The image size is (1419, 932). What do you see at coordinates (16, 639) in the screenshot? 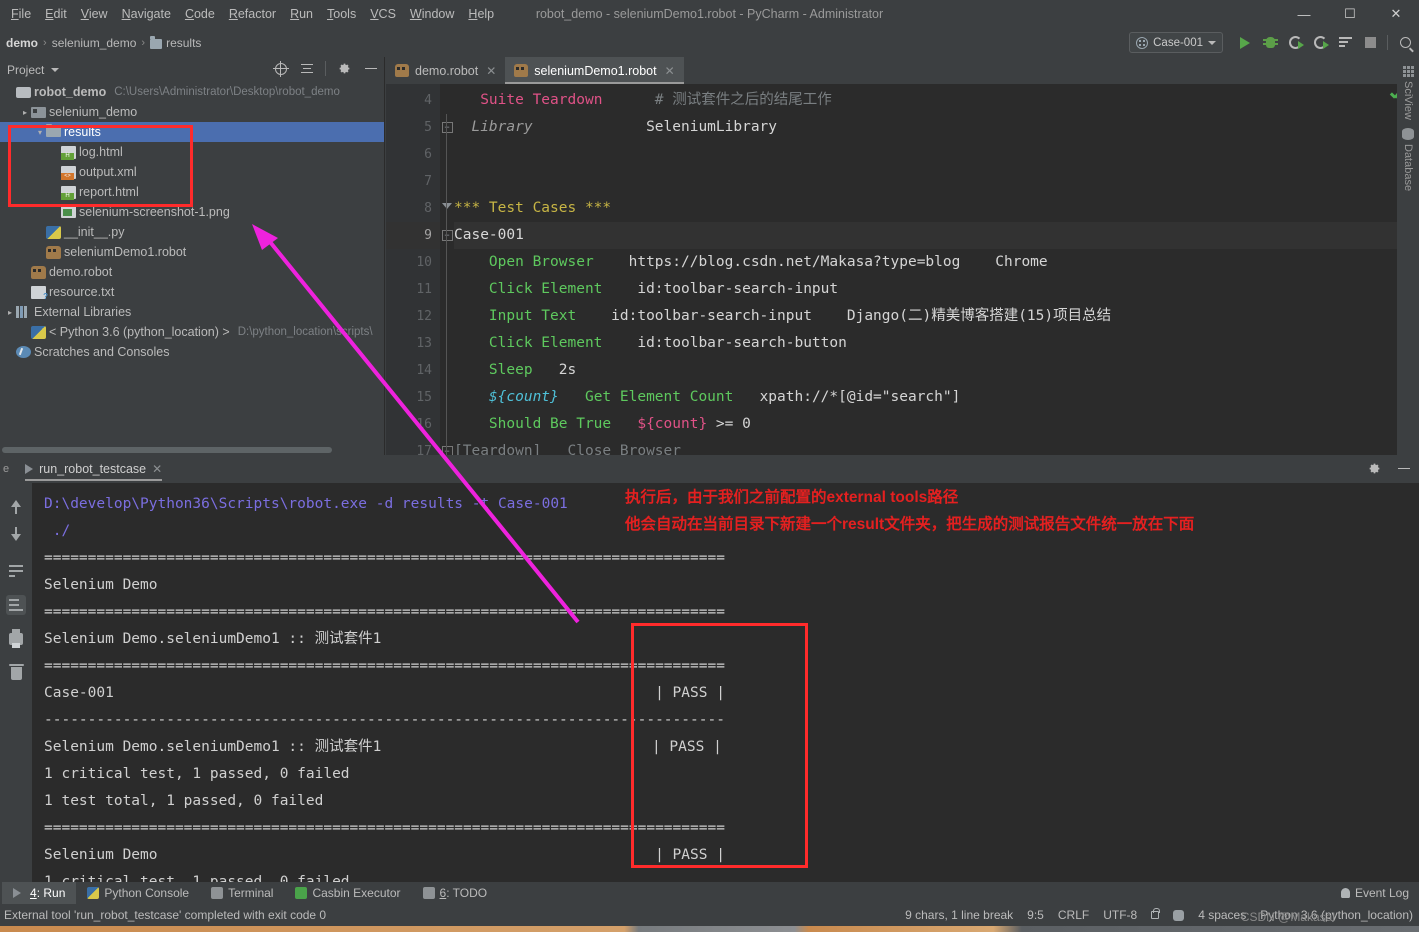
I see `print-icon` at bounding box center [16, 639].